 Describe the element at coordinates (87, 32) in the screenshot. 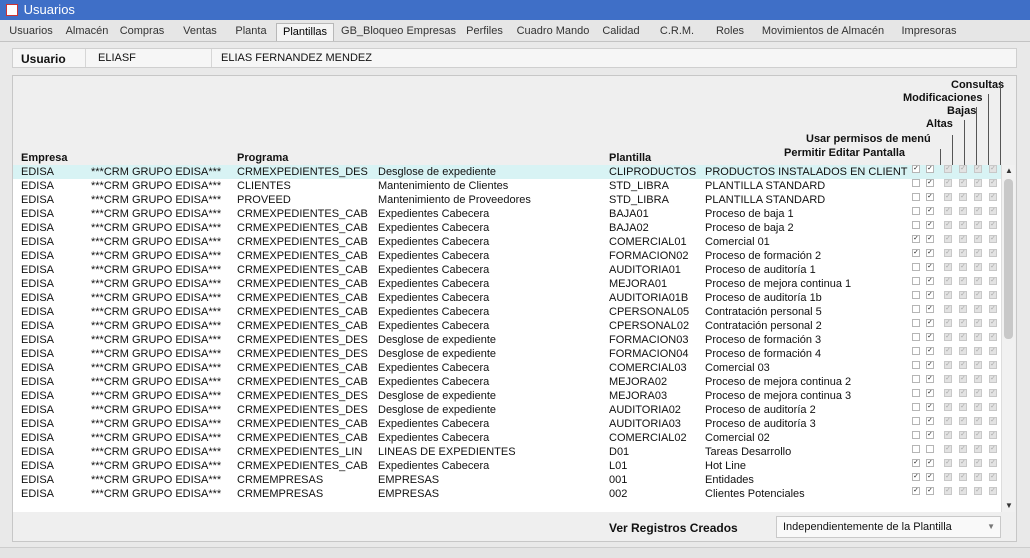

I see `tab-almac-n: Almacén` at that location.